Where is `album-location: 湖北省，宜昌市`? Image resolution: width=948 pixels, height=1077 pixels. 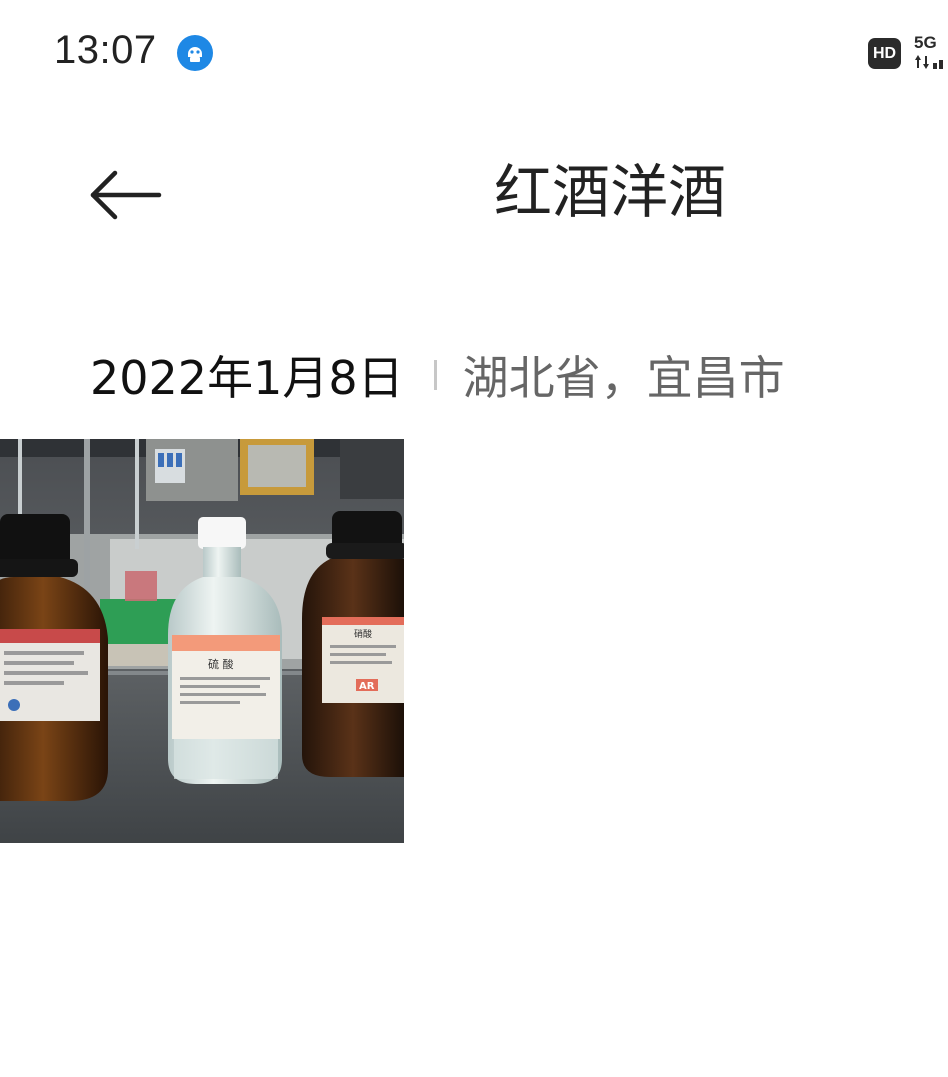 album-location: 湖北省，宜昌市 is located at coordinates (623, 378).